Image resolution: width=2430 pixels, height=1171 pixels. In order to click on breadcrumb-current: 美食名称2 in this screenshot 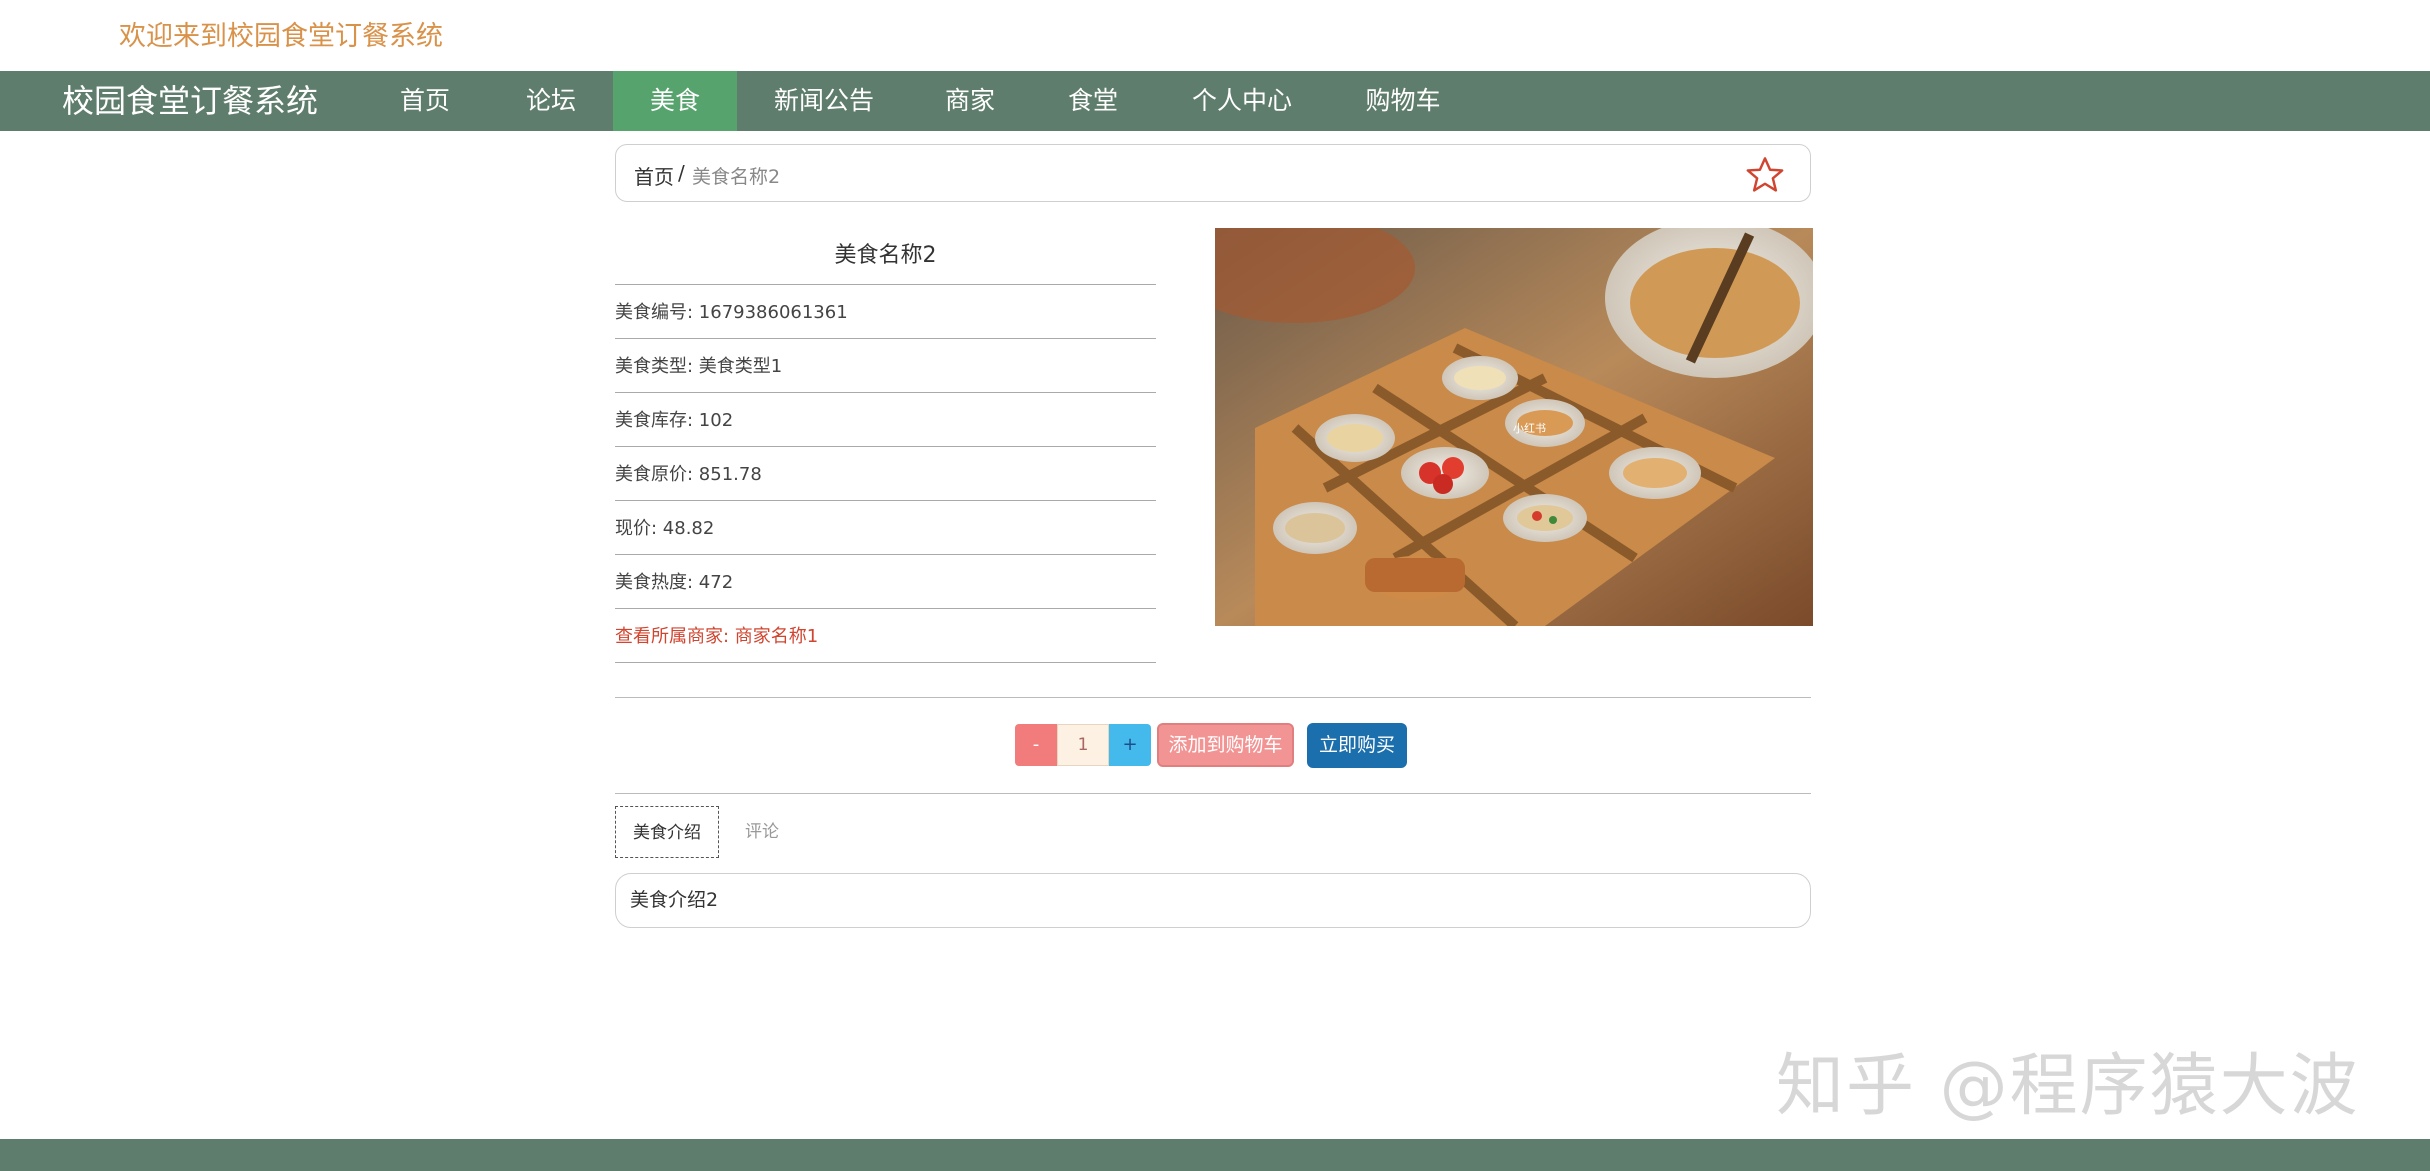, I will do `click(736, 177)`.